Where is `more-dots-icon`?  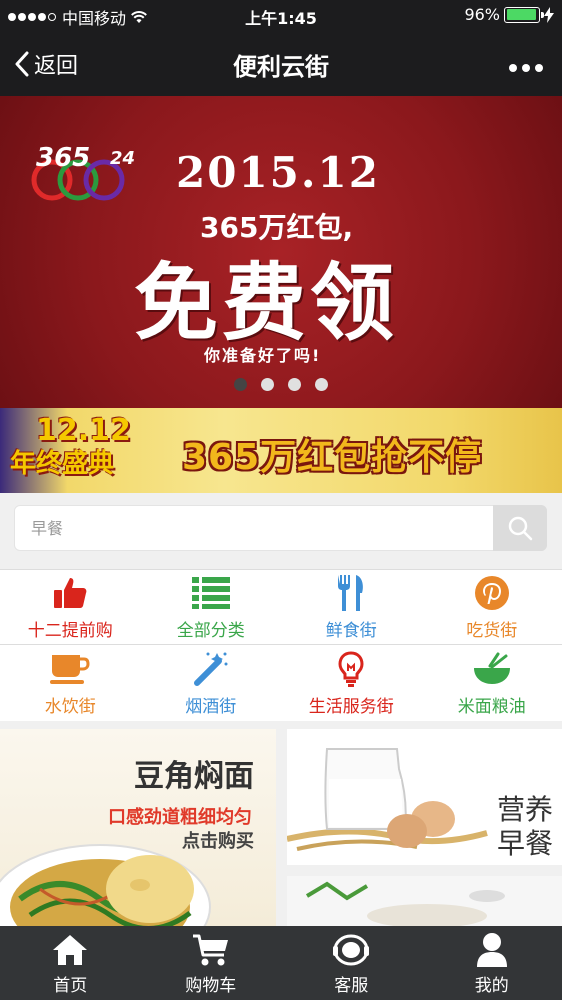
more-dots-icon is located at coordinates (526, 68).